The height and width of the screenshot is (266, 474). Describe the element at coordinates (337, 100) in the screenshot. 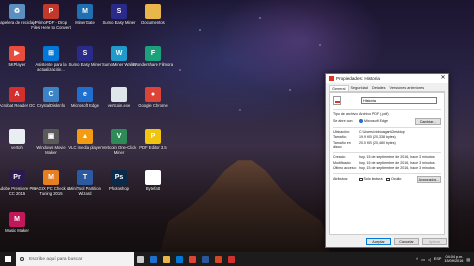

I see `pdf-document-icon` at that location.